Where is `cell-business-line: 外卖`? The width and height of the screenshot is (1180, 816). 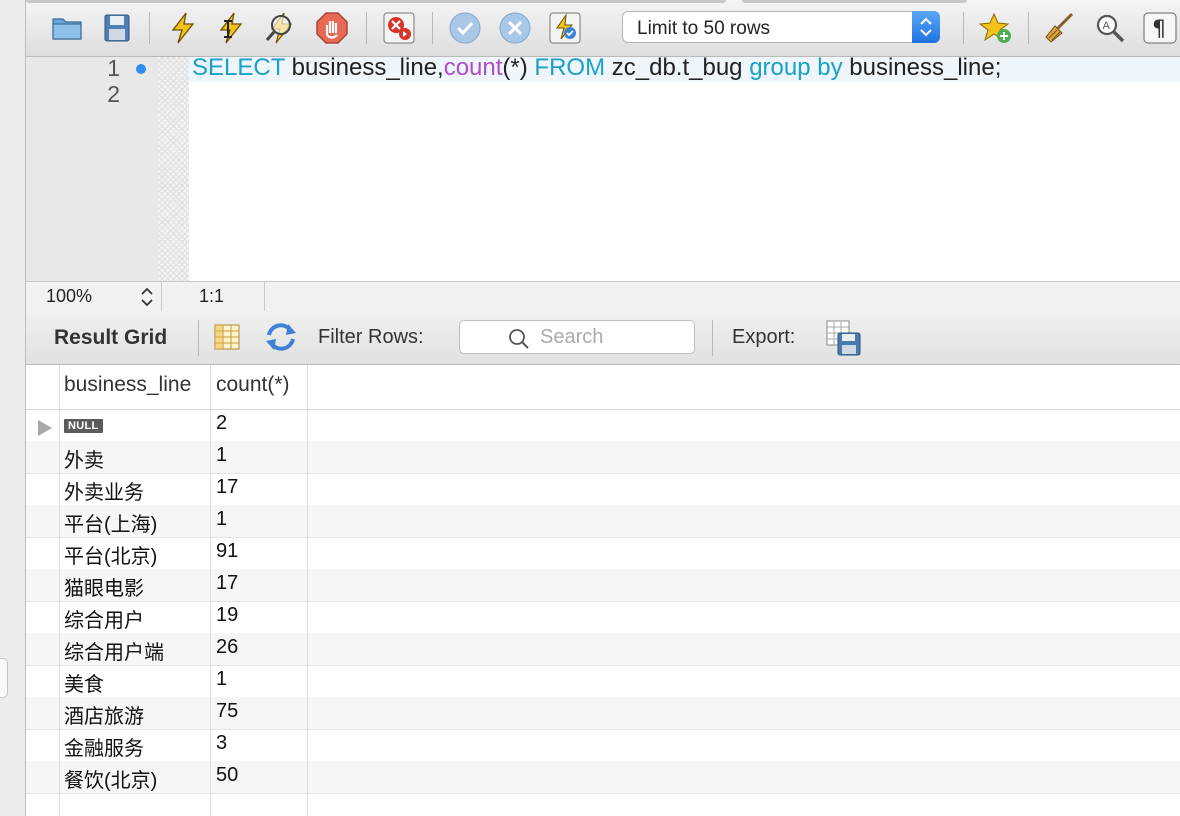 cell-business-line: 外卖 is located at coordinates (84, 458).